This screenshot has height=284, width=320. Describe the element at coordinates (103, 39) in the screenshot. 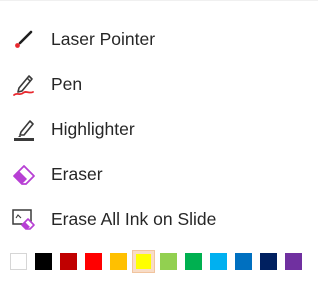

I see `menu-item-label: Laser Pointer` at that location.